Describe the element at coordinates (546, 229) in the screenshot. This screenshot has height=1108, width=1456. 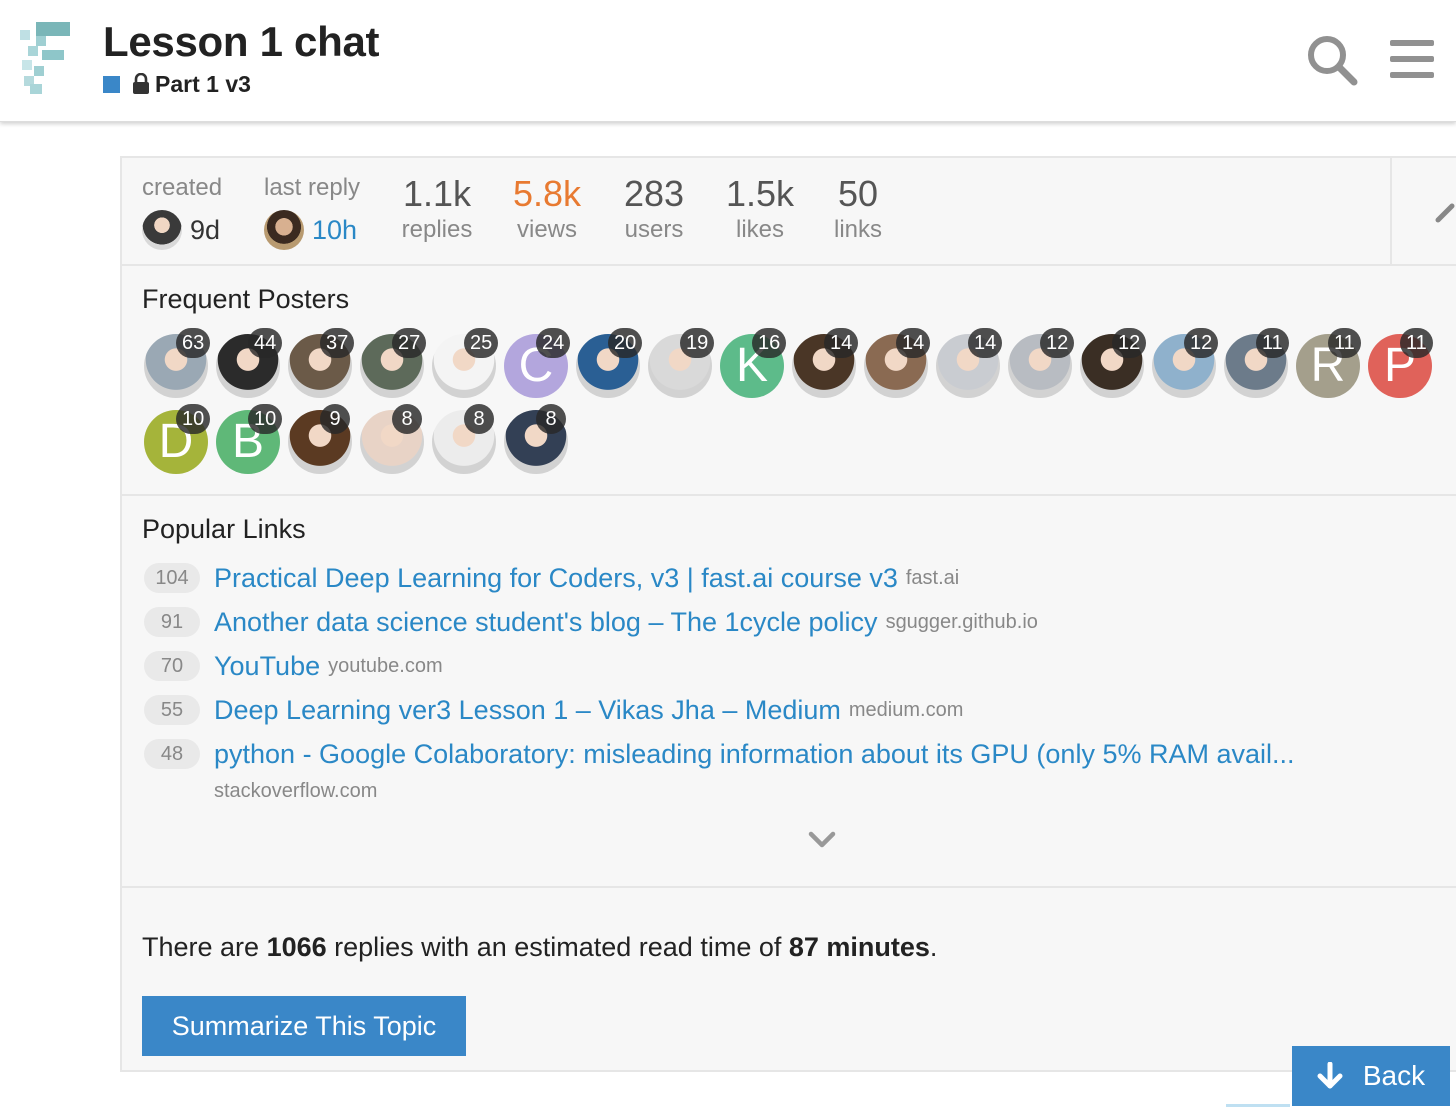
I see `views-label: views` at that location.